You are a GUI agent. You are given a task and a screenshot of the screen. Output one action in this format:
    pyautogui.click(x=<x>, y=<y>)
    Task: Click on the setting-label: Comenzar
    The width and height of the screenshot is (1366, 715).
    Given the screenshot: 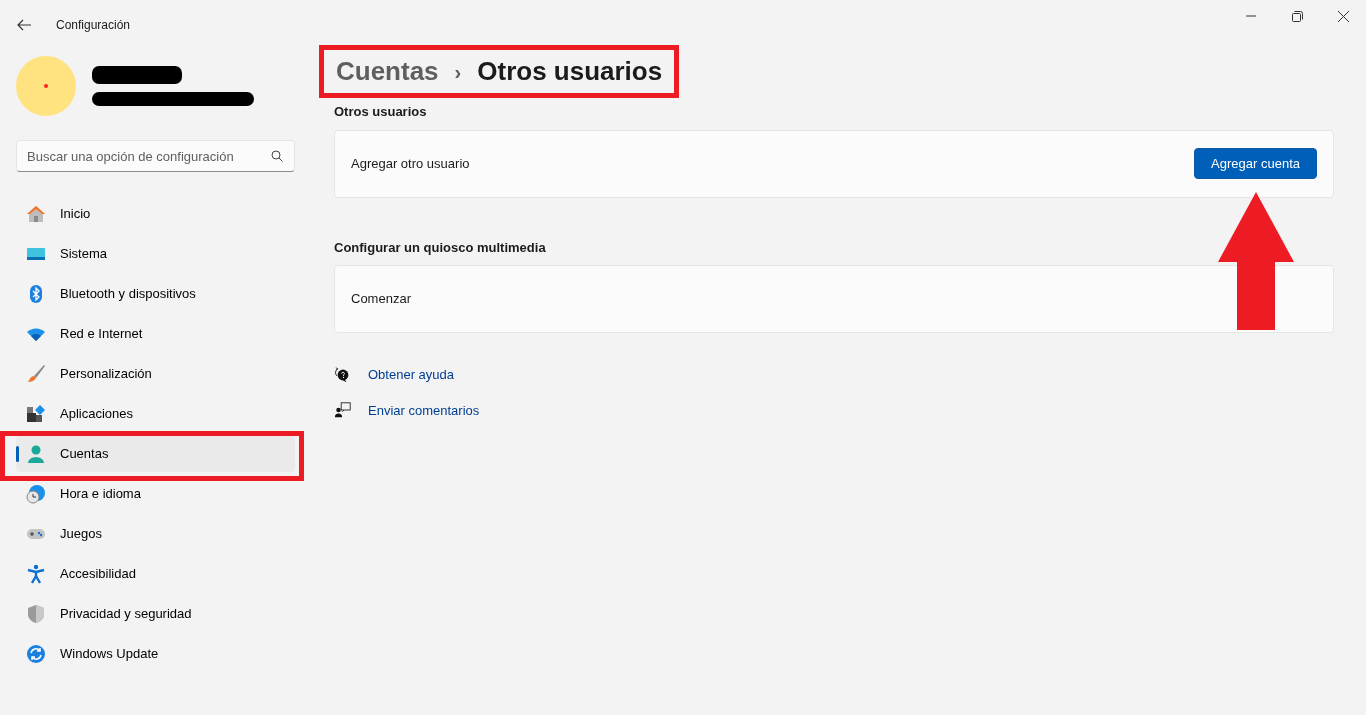 What is the action you would take?
    pyautogui.click(x=381, y=299)
    